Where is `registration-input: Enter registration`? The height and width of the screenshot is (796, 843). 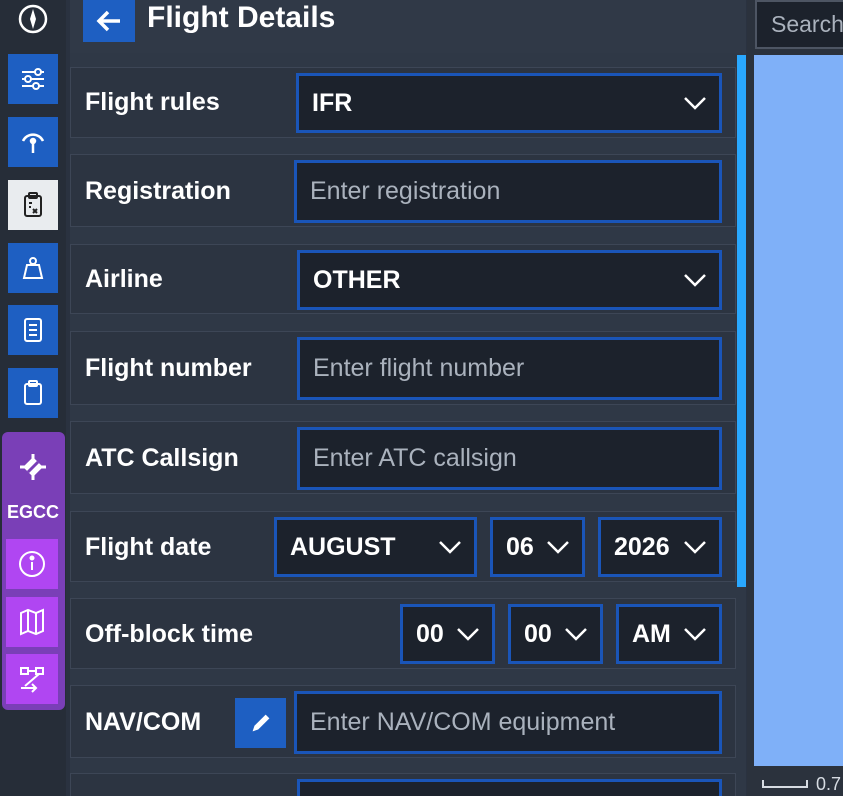
registration-input: Enter registration is located at coordinates (508, 191).